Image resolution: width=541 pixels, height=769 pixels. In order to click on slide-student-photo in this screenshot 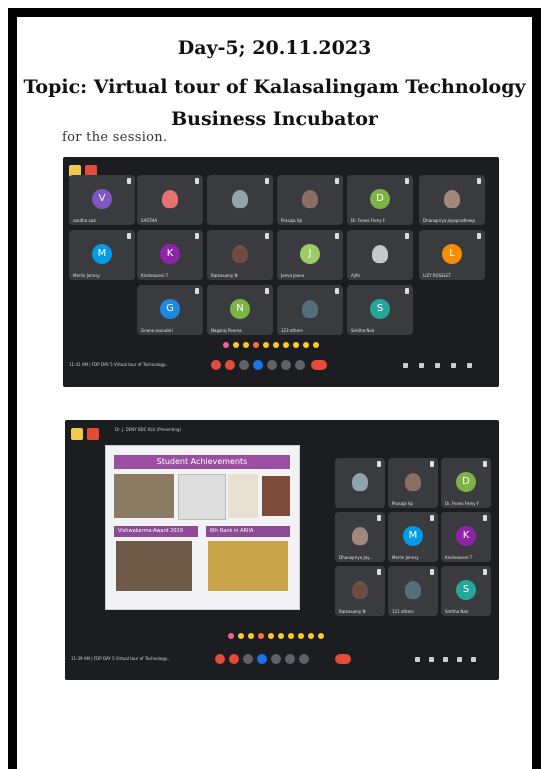, I will do `click(276, 496)`.